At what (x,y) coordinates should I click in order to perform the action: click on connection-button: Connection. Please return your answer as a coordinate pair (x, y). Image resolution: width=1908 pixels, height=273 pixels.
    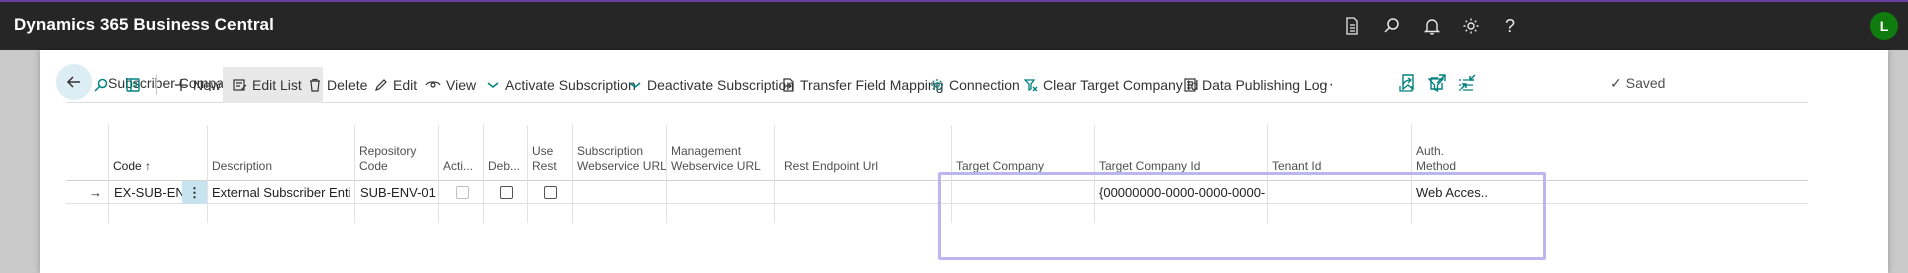
    Looking at the image, I should click on (975, 85).